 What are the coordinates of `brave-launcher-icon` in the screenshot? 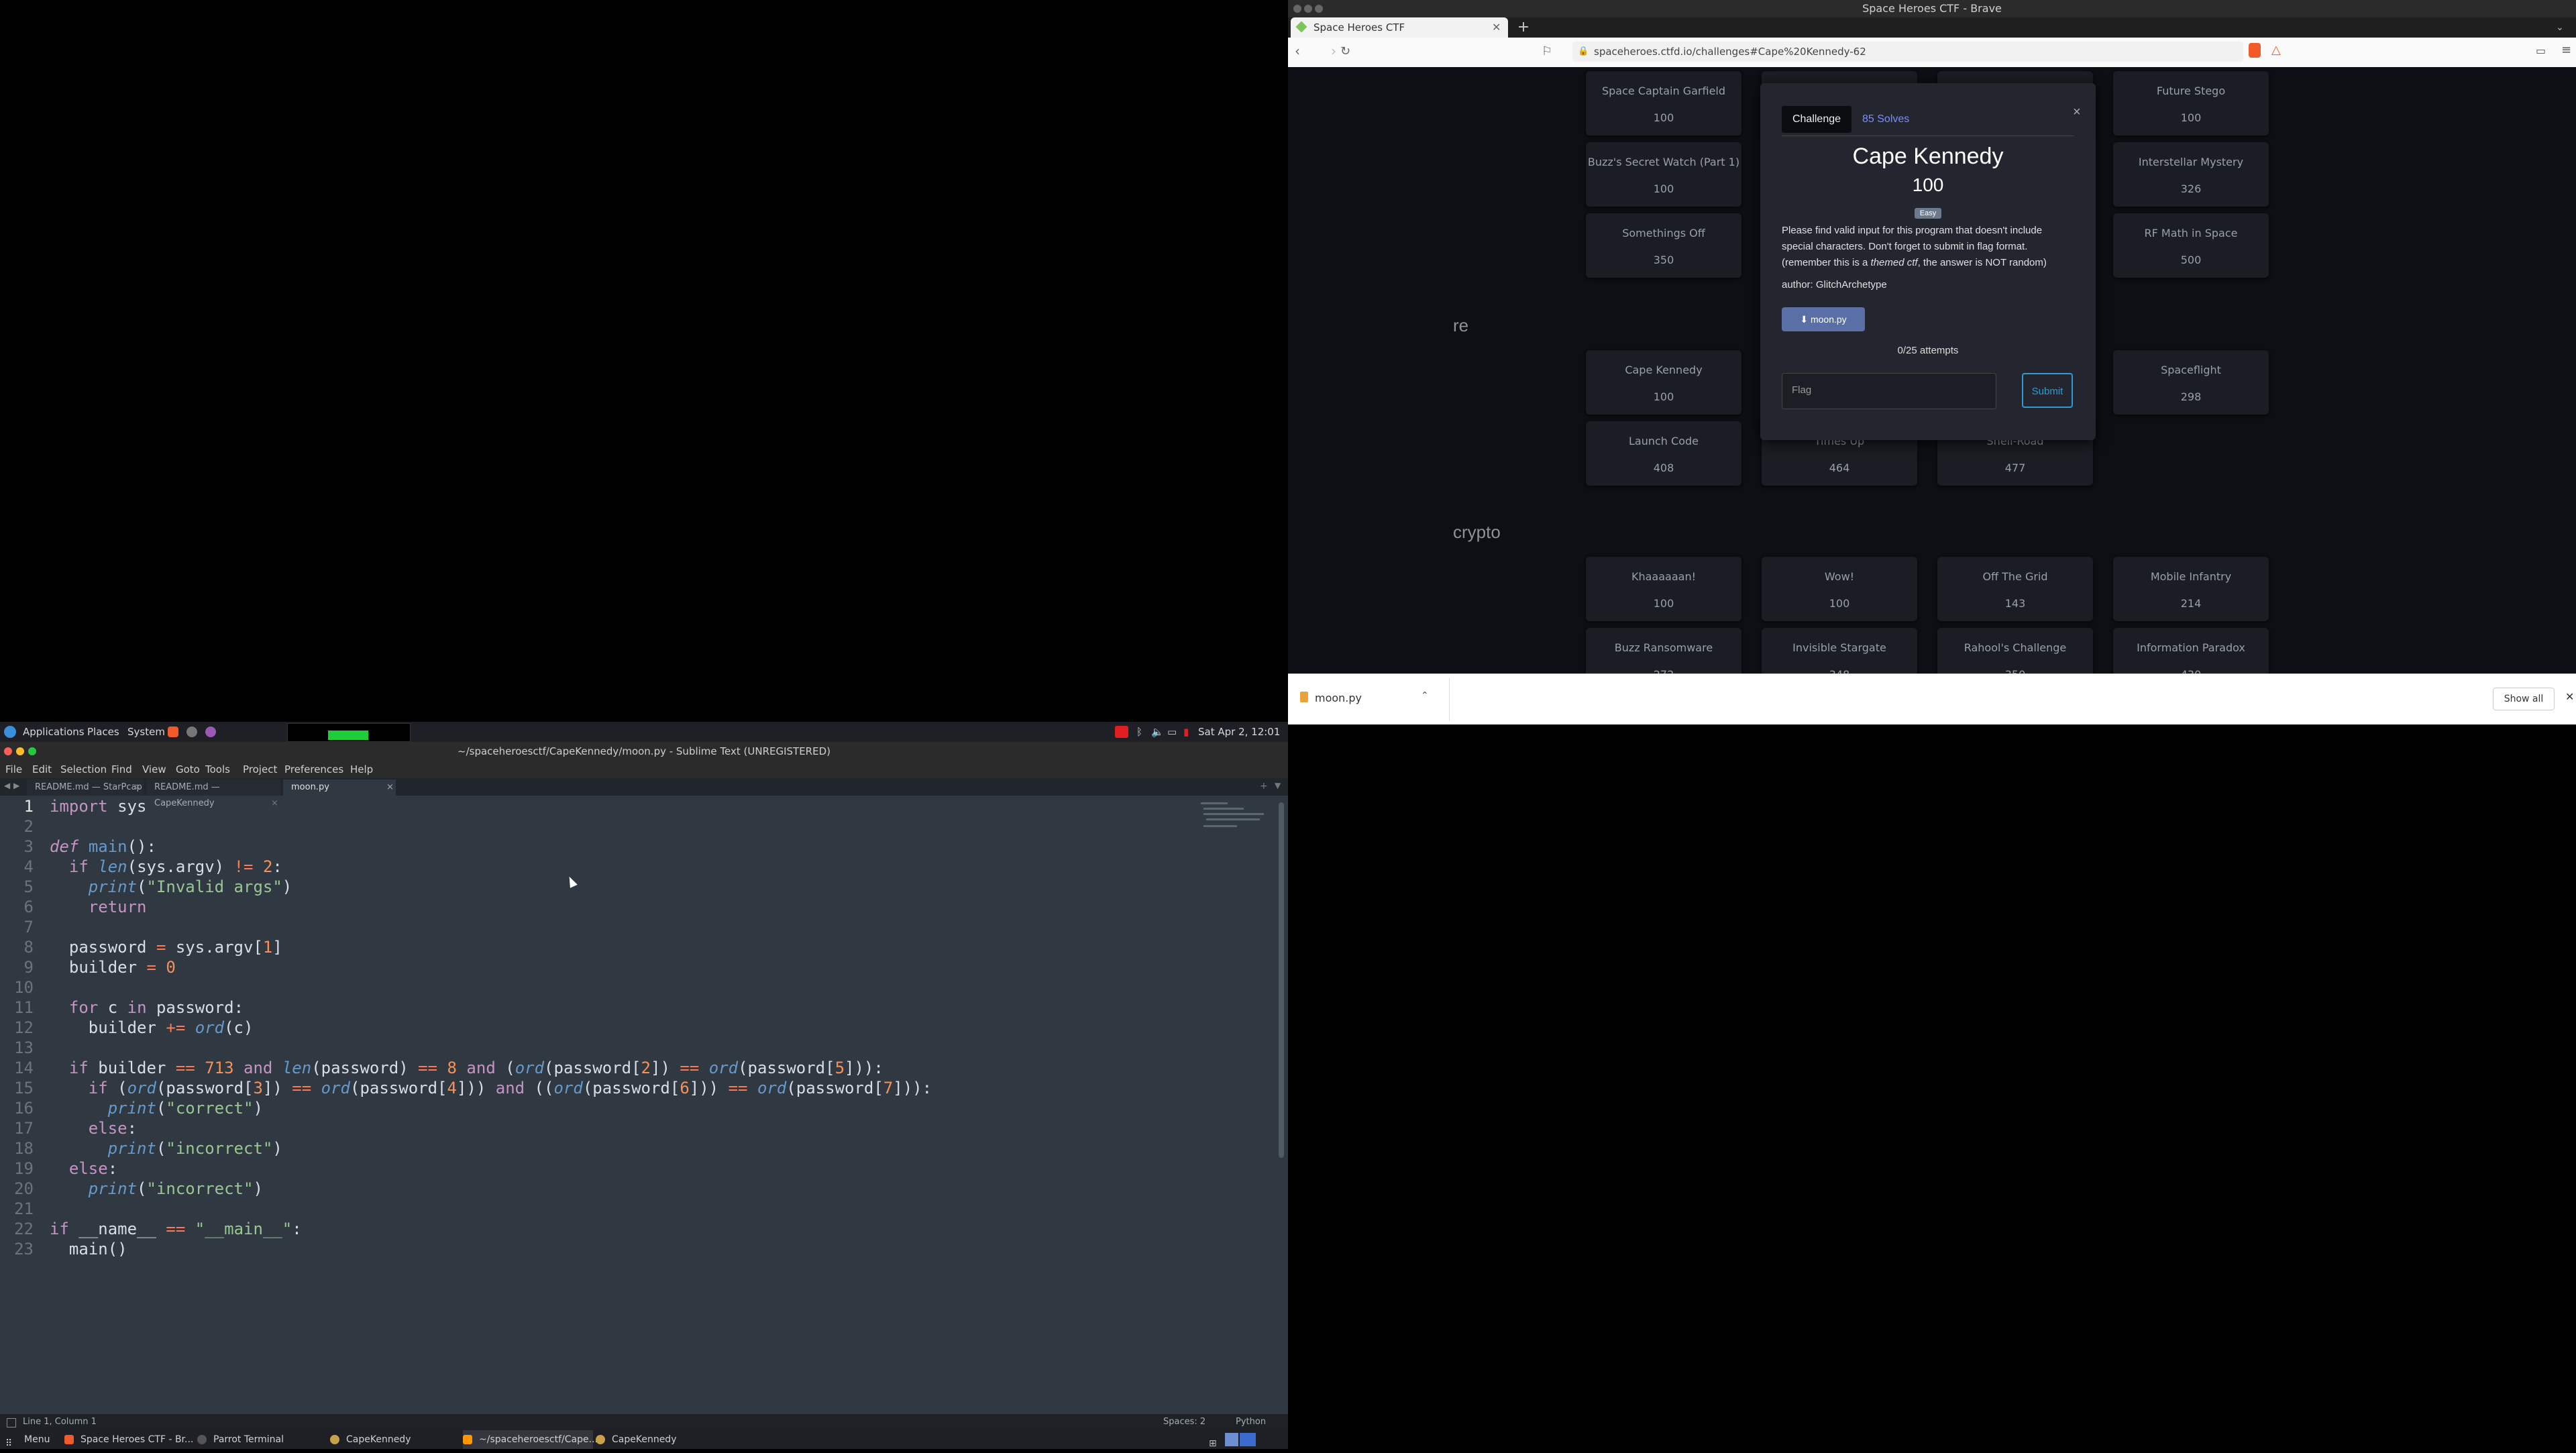 It's located at (173, 731).